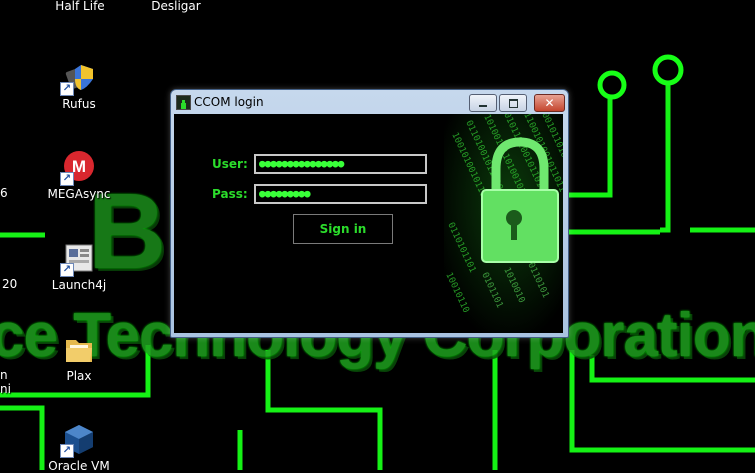 This screenshot has height=473, width=755. What do you see at coordinates (78, 259) in the screenshot?
I see `launch4j-icon: ↗` at bounding box center [78, 259].